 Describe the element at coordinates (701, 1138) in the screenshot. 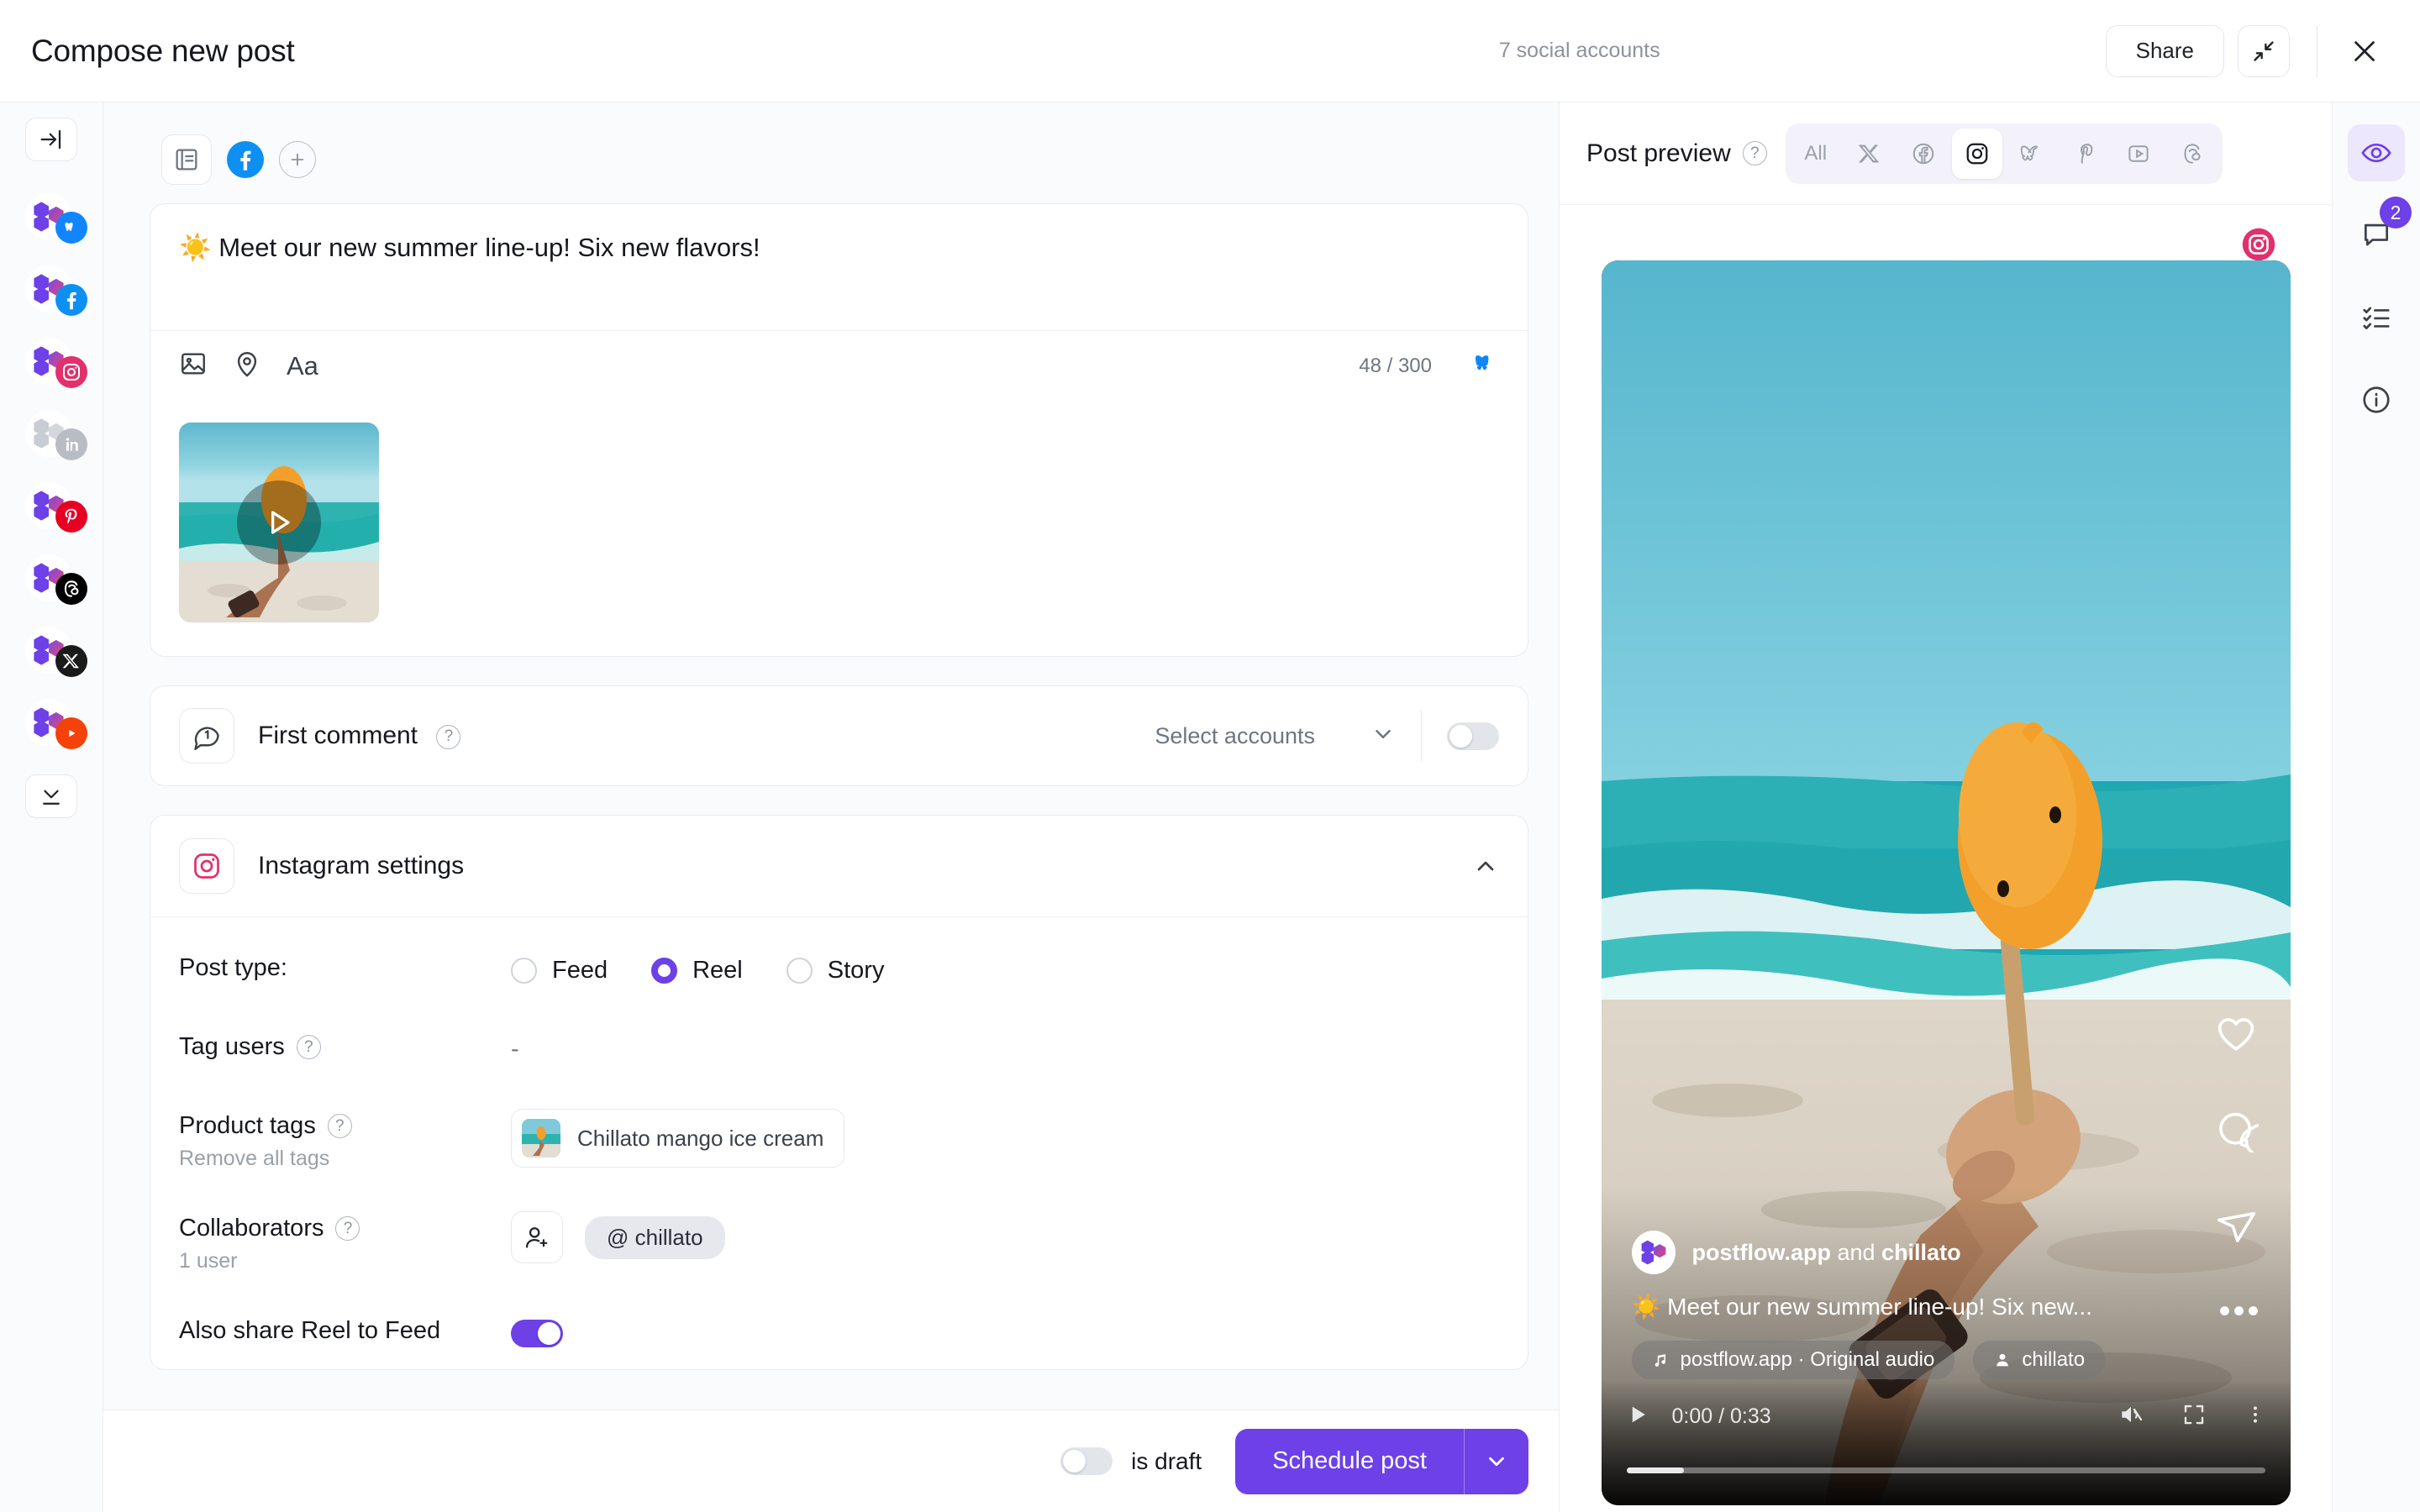

I see `product-tag-name: Chillato mango ice cream` at that location.